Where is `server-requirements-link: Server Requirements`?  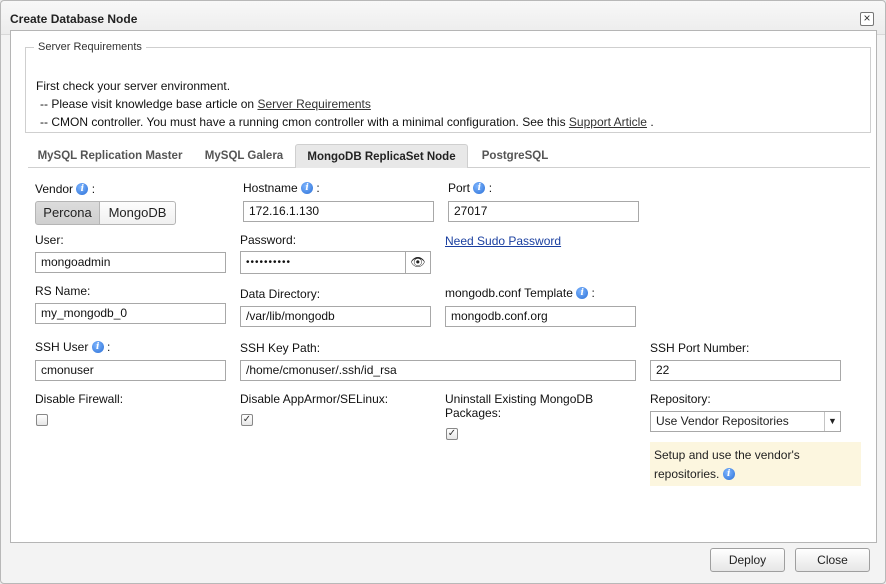 server-requirements-link: Server Requirements is located at coordinates (313, 104).